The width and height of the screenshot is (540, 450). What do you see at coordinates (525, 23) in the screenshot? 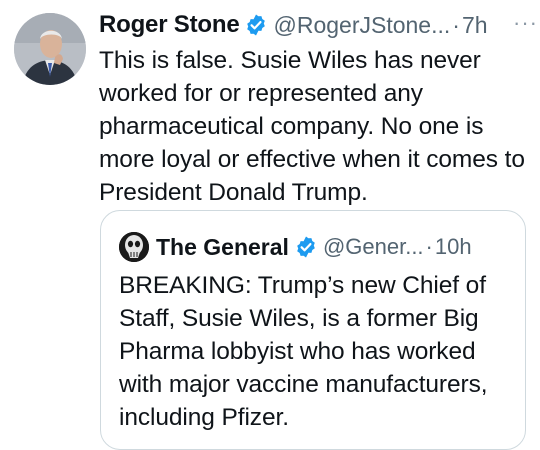
I see `more-options-icon: ···` at bounding box center [525, 23].